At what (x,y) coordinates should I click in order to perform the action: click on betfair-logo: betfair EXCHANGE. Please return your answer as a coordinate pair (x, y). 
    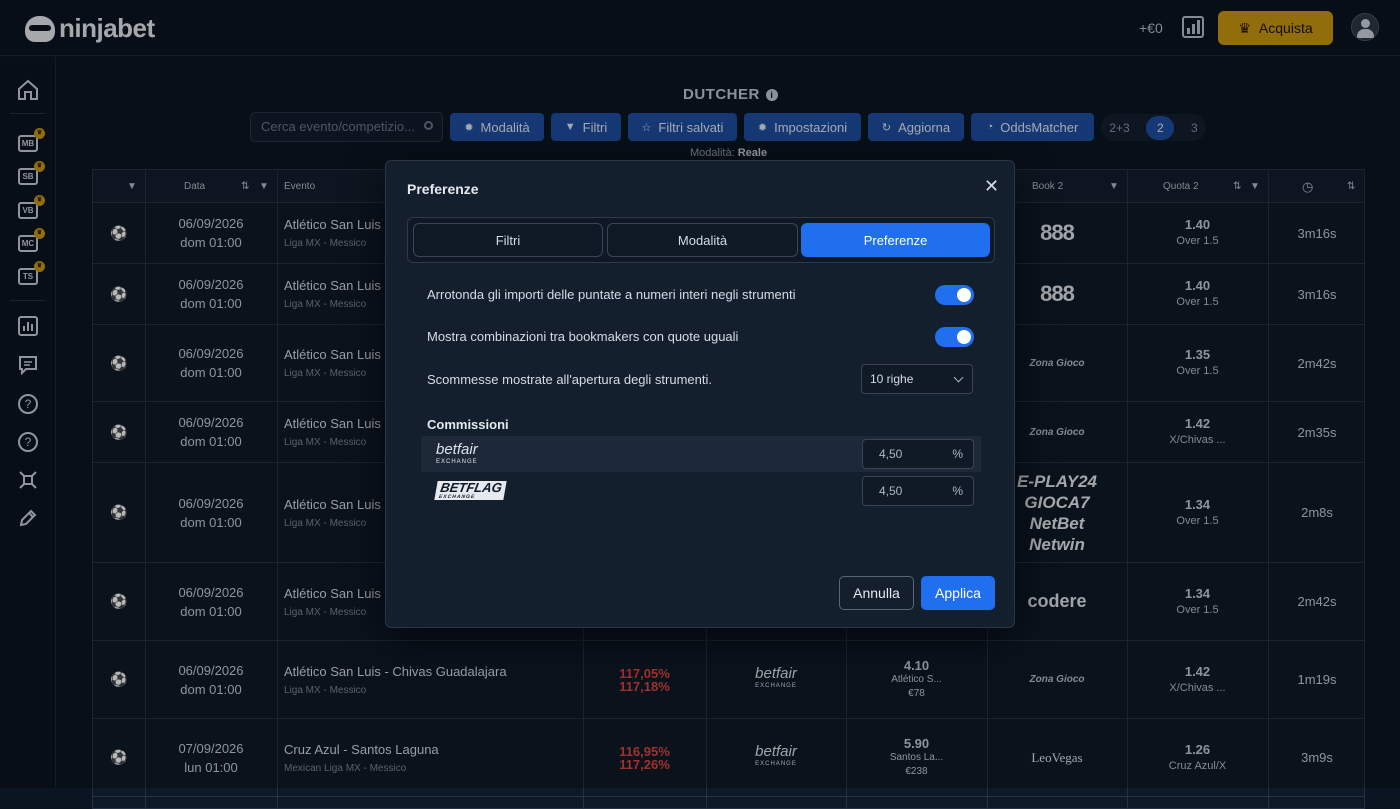
    Looking at the image, I should click on (457, 453).